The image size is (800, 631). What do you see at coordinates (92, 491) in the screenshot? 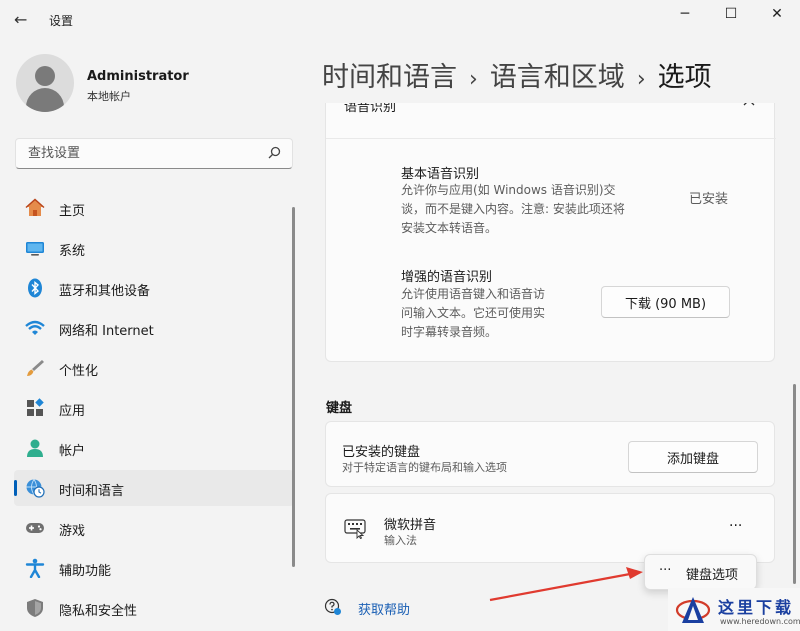
I see `sidebar-item-label: 时间和语言` at bounding box center [92, 491].